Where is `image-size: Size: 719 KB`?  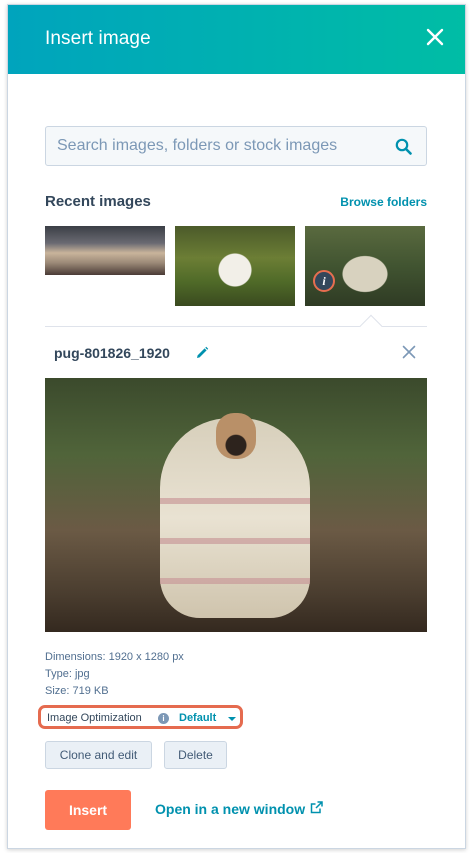
image-size: Size: 719 KB is located at coordinates (77, 691).